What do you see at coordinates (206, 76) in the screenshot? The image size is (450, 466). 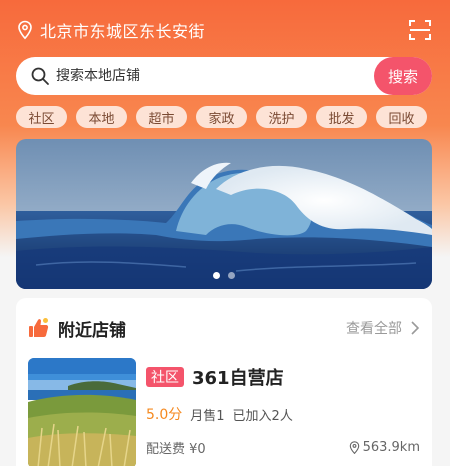 I see `search-input` at bounding box center [206, 76].